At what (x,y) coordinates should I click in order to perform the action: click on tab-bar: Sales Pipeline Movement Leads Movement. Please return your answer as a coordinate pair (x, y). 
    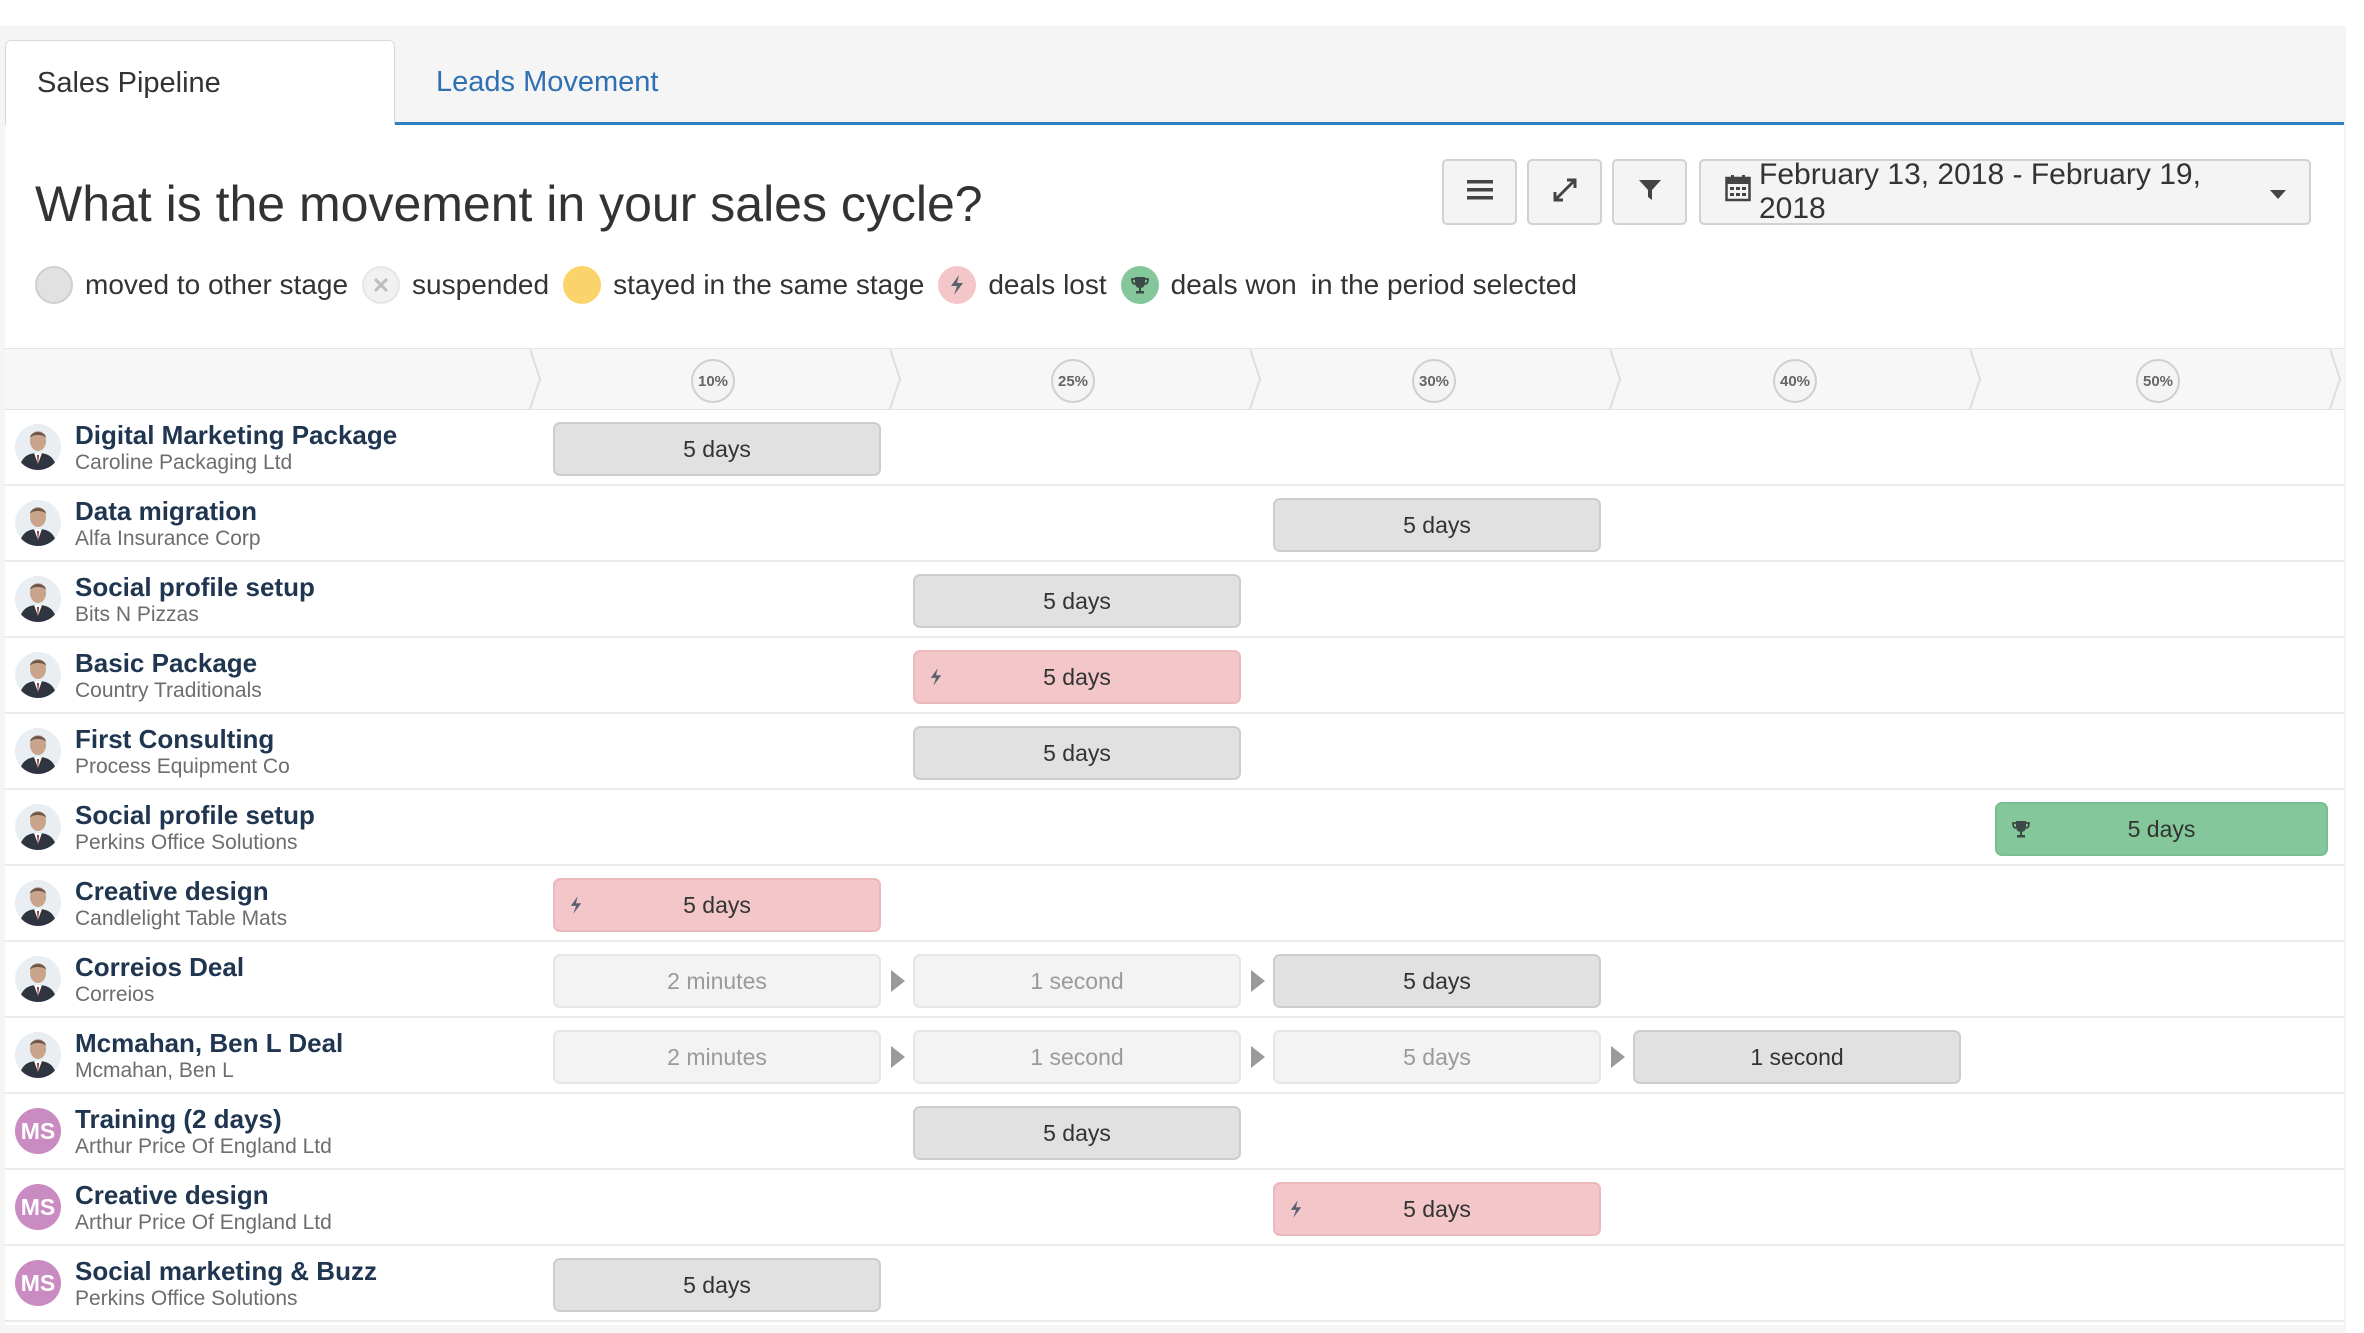
    Looking at the image, I should click on (1174, 112).